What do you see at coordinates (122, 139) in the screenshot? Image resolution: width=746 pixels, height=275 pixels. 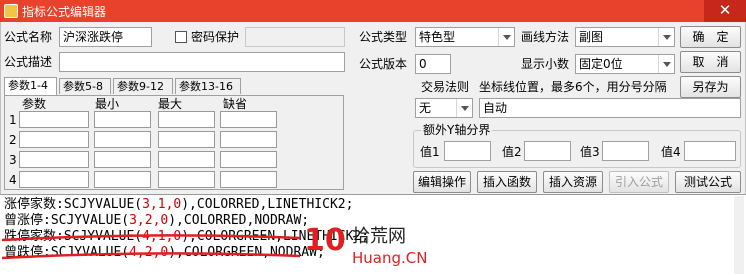 I see `param-2-min` at bounding box center [122, 139].